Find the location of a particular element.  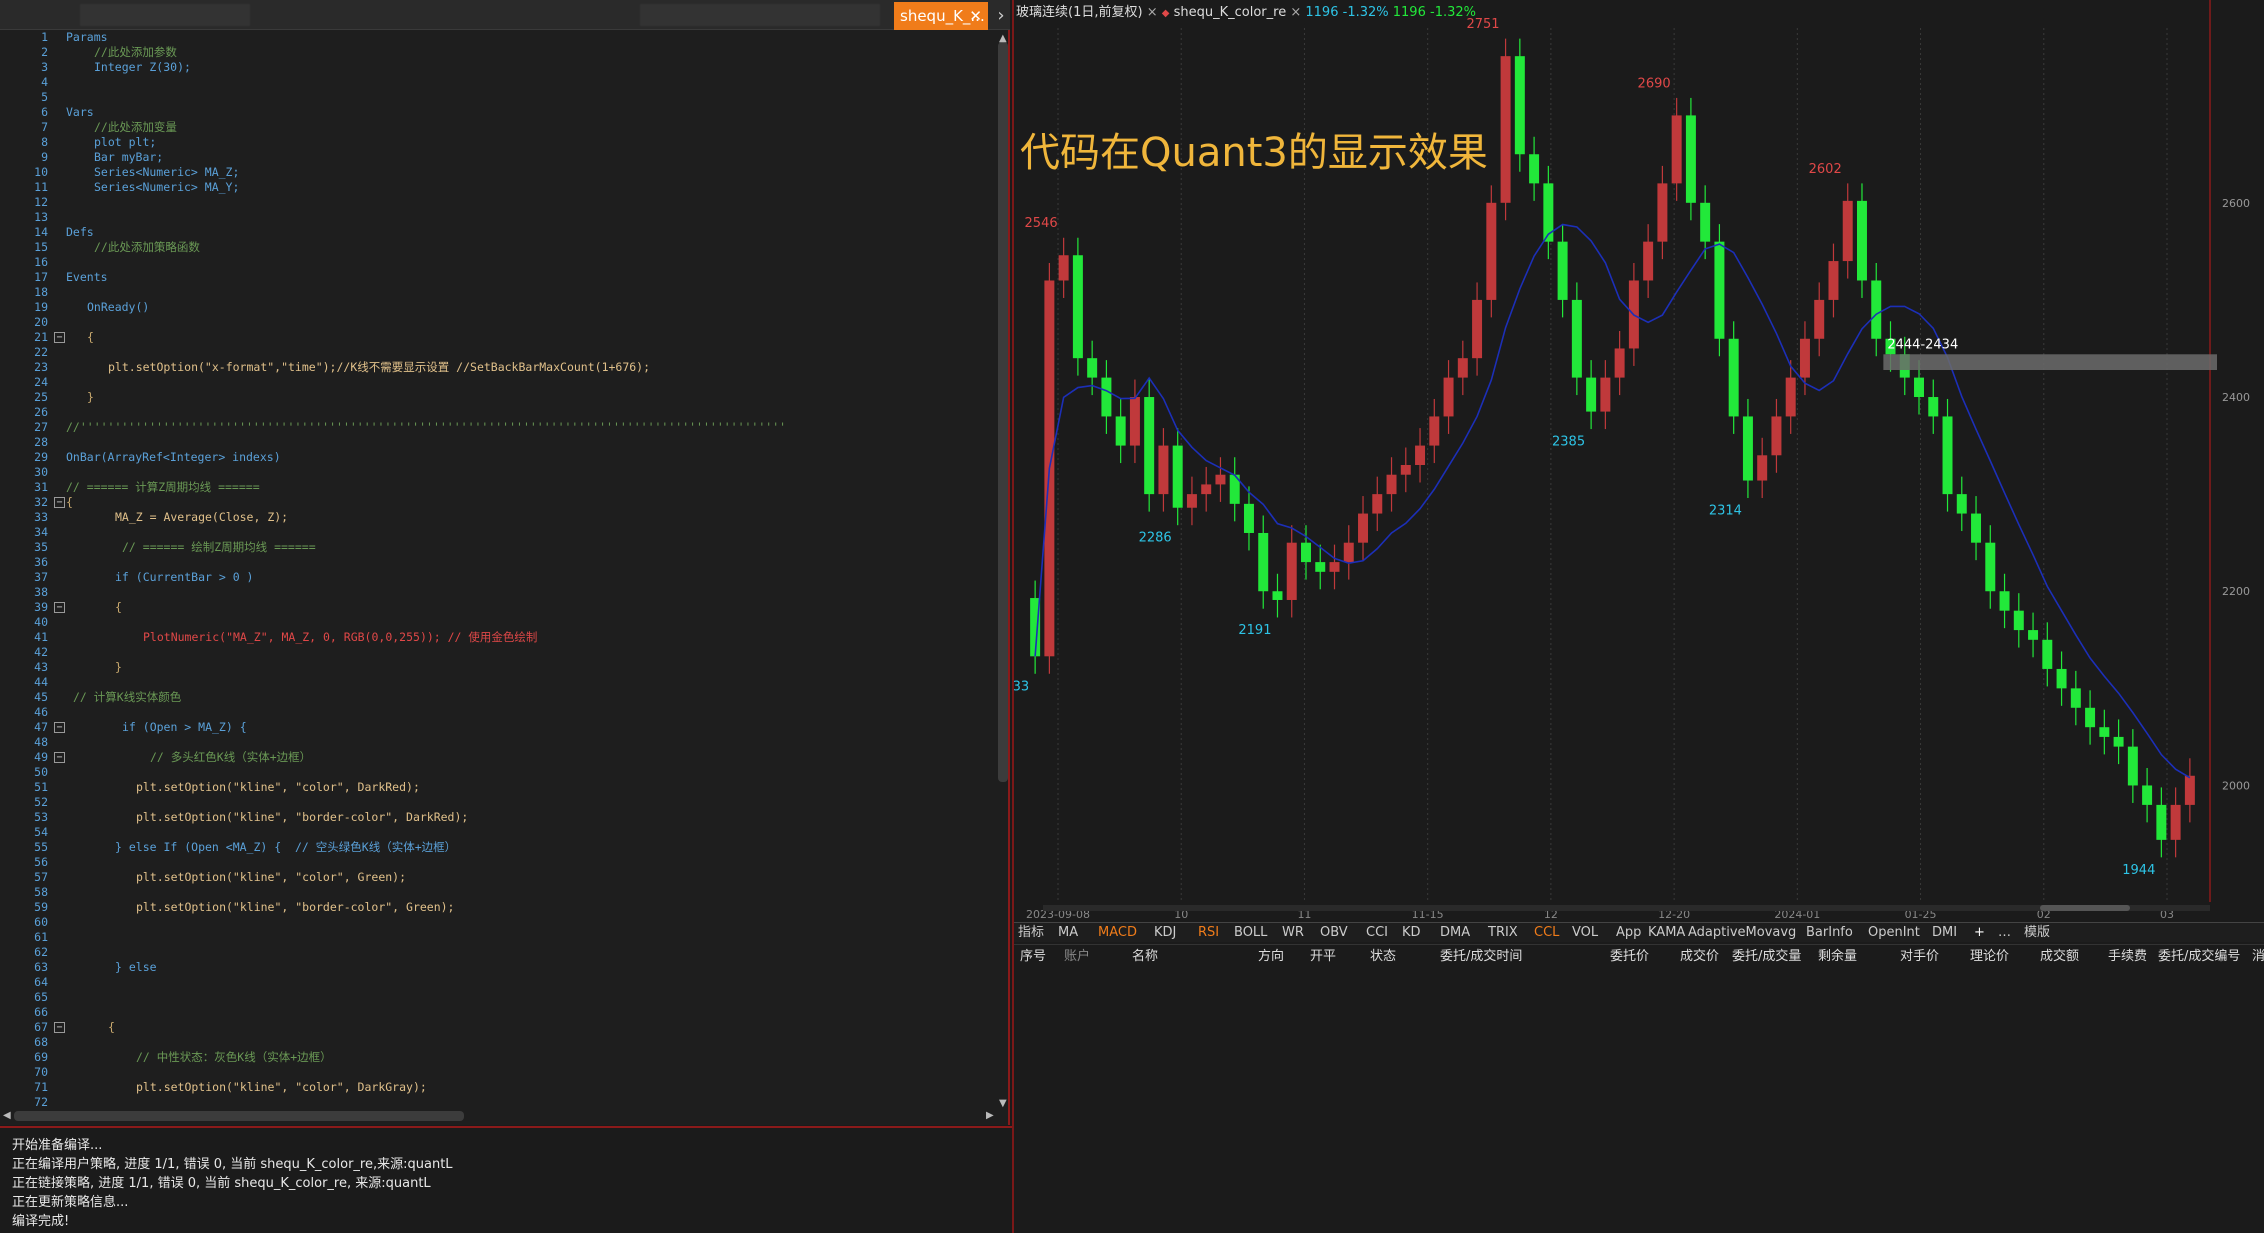

orders-column-header: 序号 is located at coordinates (1033, 957).